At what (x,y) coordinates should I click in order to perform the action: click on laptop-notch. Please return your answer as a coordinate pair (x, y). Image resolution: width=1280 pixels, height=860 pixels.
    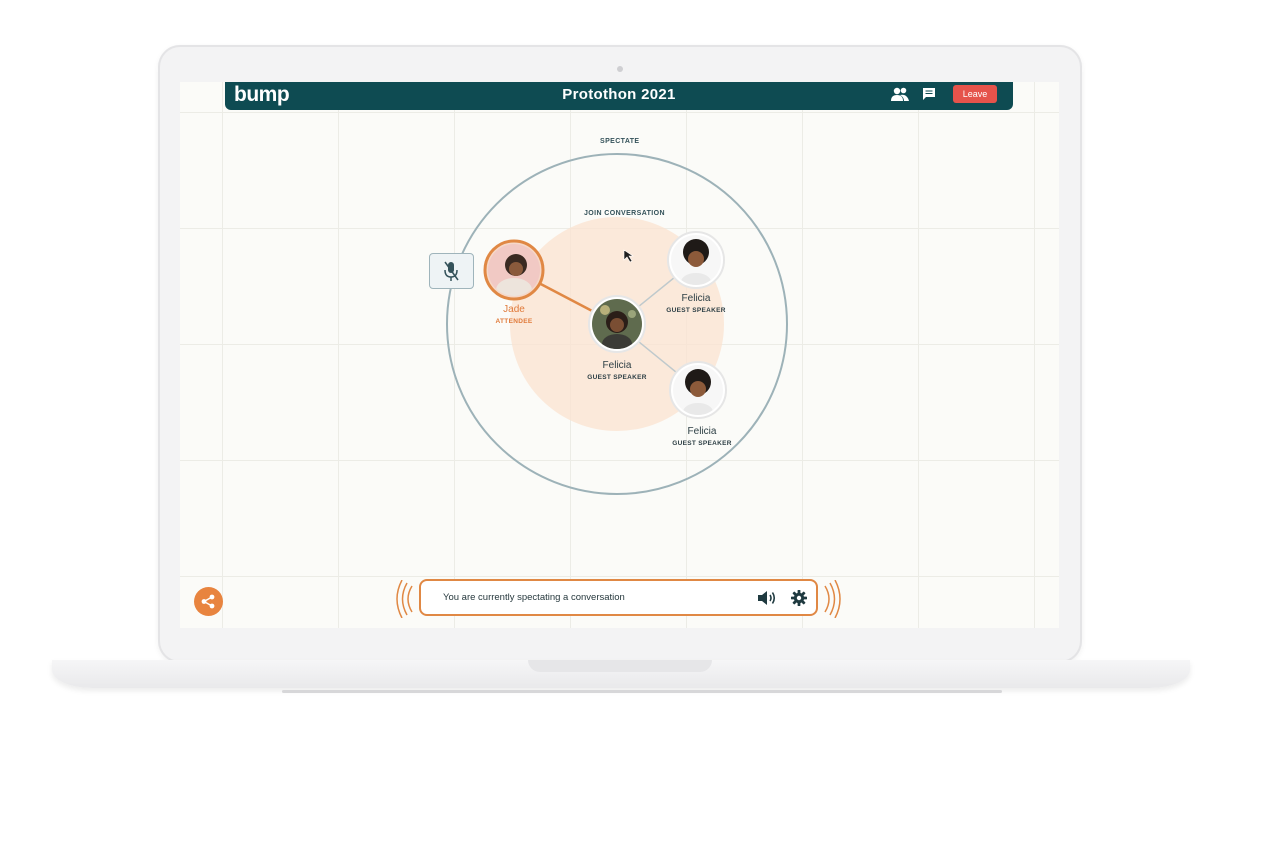
    Looking at the image, I should click on (620, 666).